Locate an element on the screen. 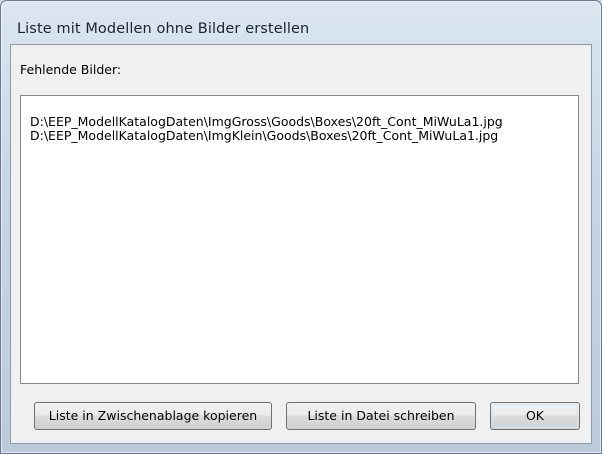 The width and height of the screenshot is (602, 454). window-title: Liste mit Modellen ohne Bilder erstellen is located at coordinates (163, 29).